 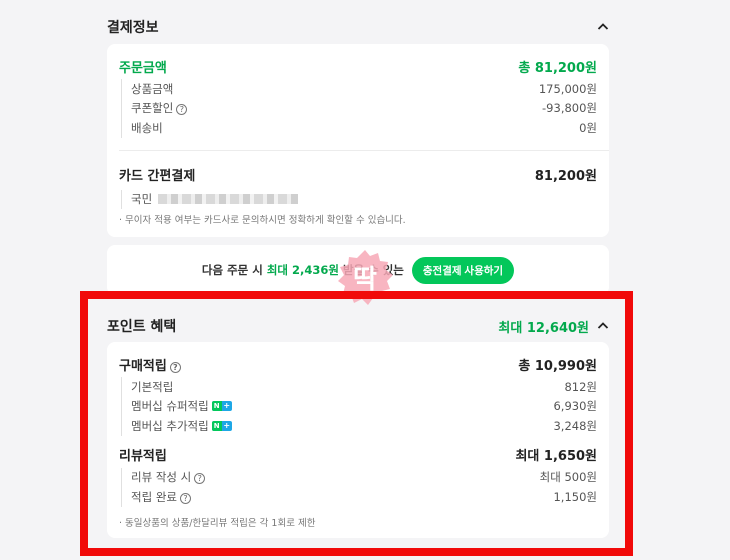 What do you see at coordinates (358, 175) in the screenshot?
I see `card-payment-row: 카드 간편결제 81,200원` at bounding box center [358, 175].